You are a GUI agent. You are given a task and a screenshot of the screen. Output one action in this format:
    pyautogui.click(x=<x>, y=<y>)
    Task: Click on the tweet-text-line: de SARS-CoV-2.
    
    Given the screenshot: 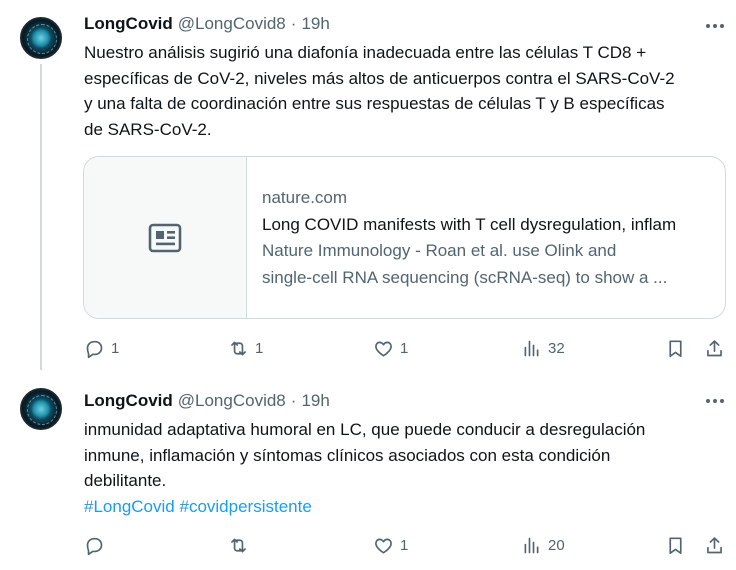 What is the action you would take?
    pyautogui.click(x=148, y=129)
    